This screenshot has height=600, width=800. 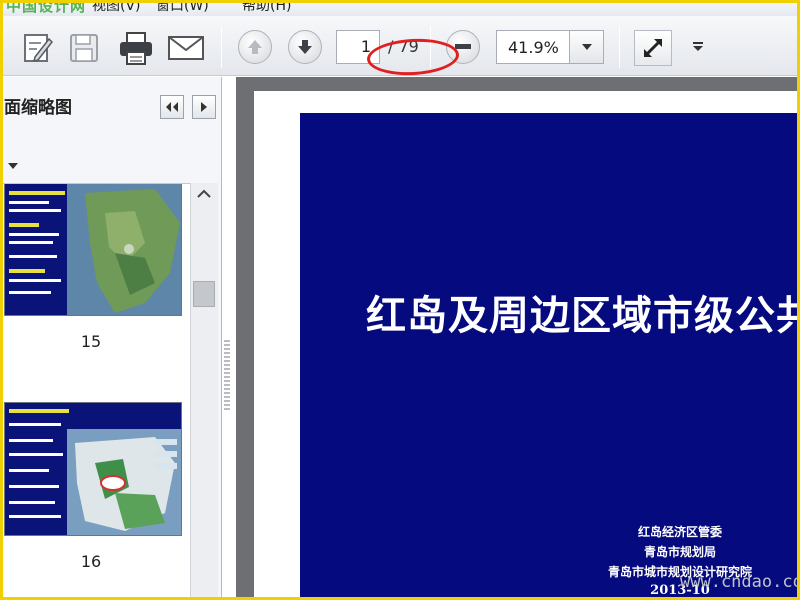 I want to click on thumbnail-scrollbar, so click(x=204, y=391).